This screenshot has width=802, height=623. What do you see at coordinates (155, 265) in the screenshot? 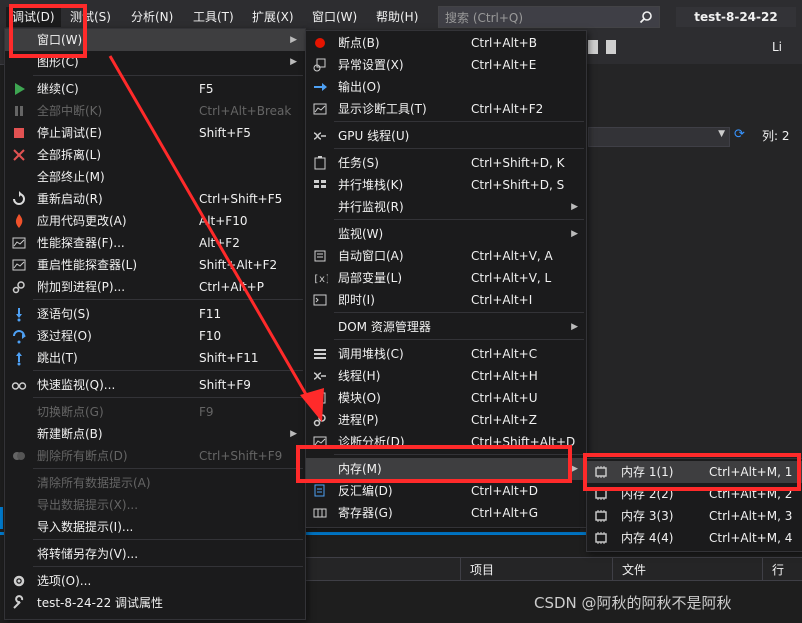
I see `debug-menu-item-10: 重启性能探查器(L) Shift+Alt+F2` at bounding box center [155, 265].